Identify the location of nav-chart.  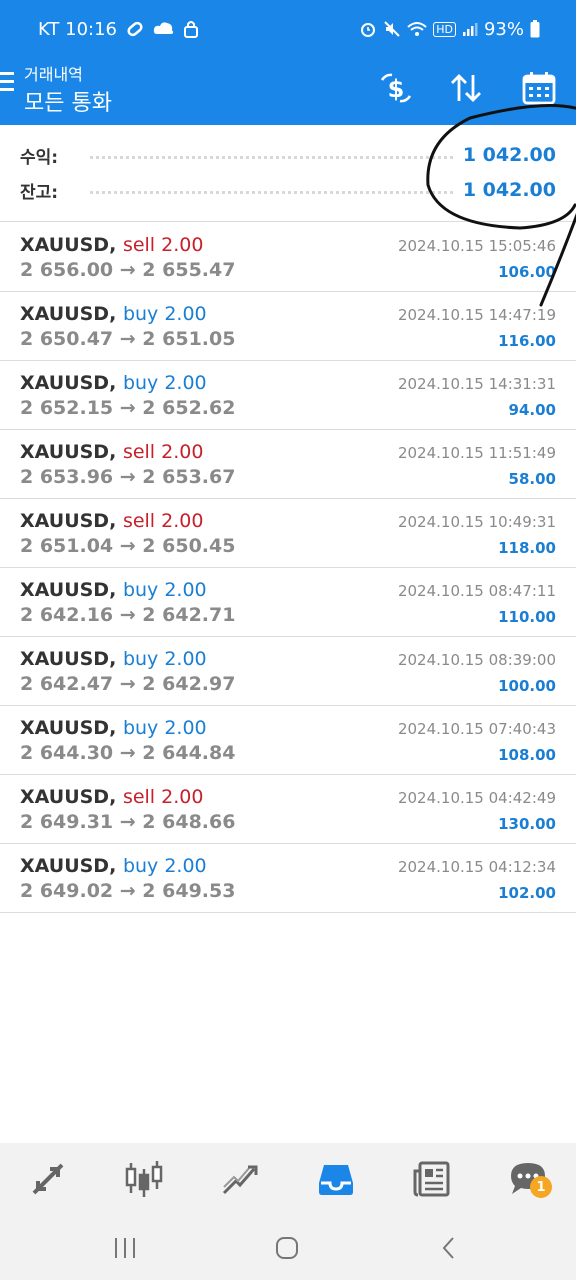
(144, 1179).